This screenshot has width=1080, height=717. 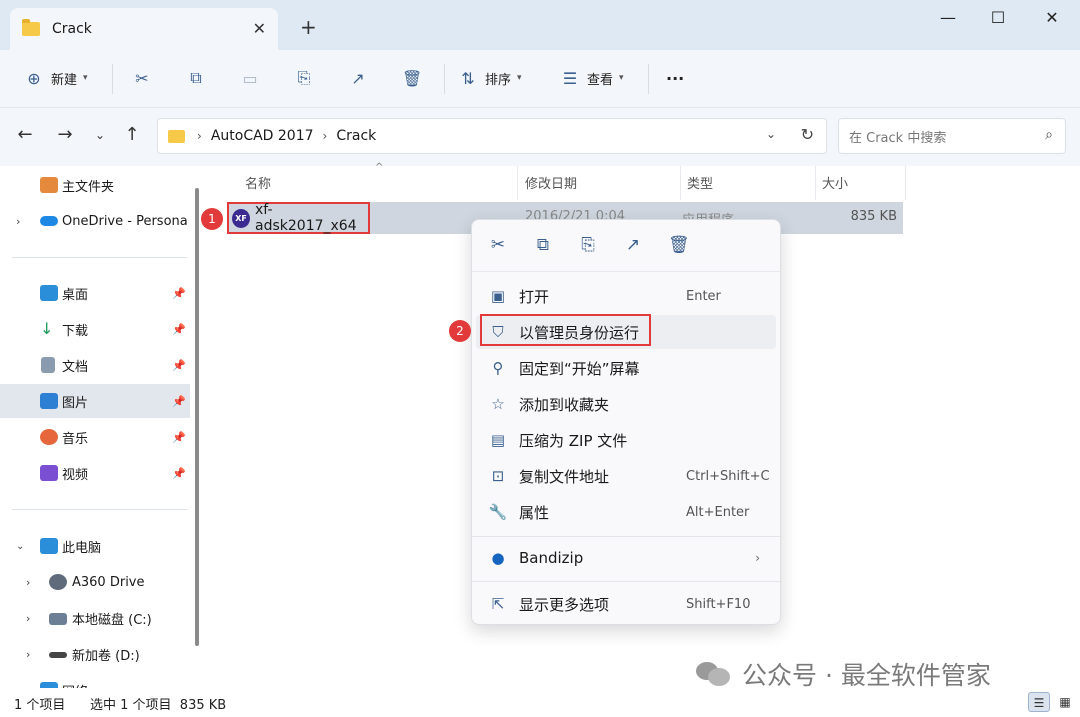 What do you see at coordinates (100, 135) in the screenshot?
I see `recent-chevron-icon: ⌄` at bounding box center [100, 135].